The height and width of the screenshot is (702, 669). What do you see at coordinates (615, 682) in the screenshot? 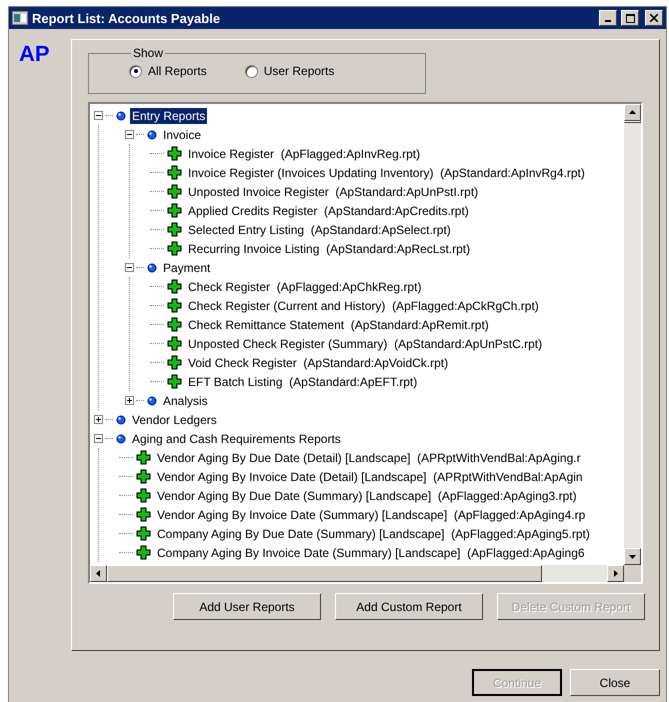
I see `dialog-button: Close` at bounding box center [615, 682].